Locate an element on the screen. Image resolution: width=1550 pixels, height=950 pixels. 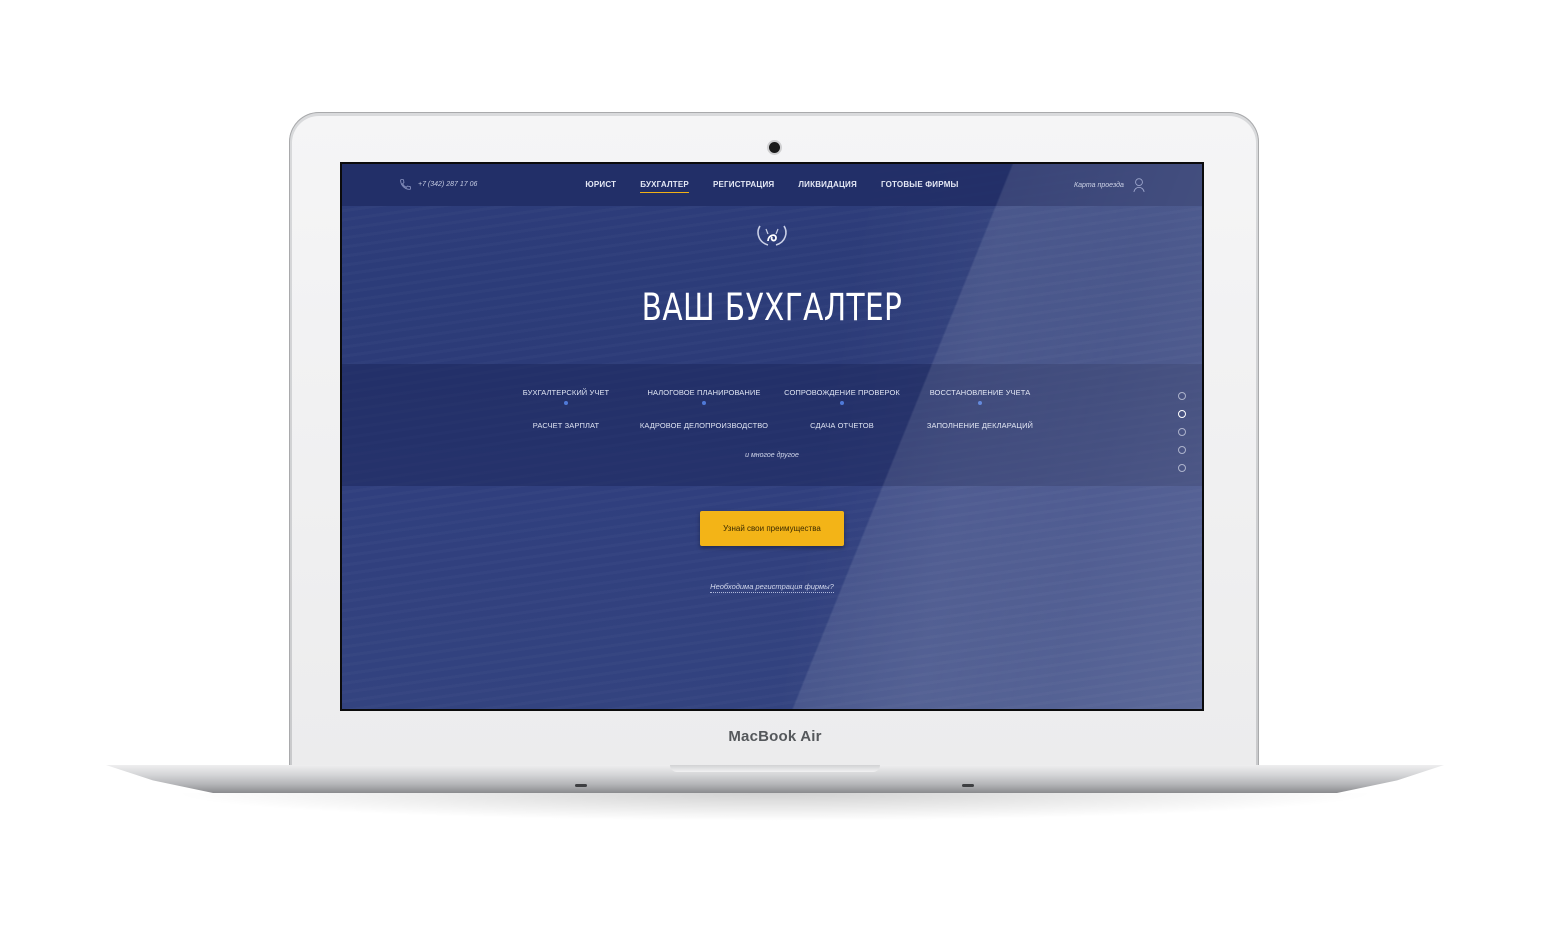
service-item: ЗАПОЛНЕНИЕ ДЕКЛАРАЦИЙ is located at coordinates (980, 425).